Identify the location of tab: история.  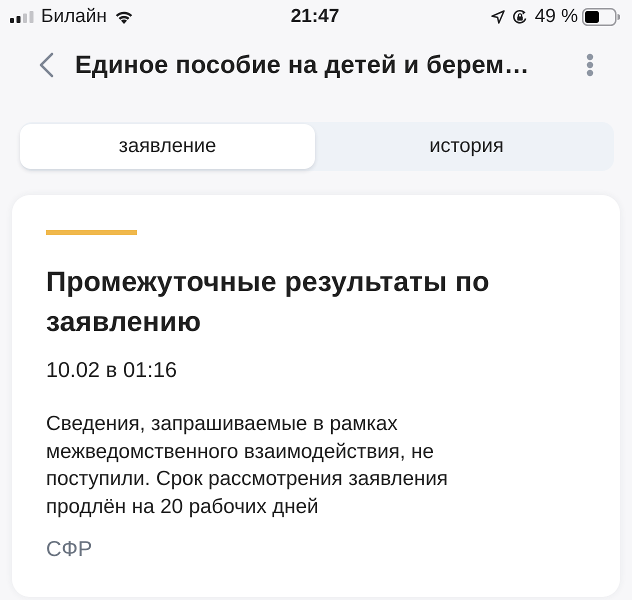
(466, 146).